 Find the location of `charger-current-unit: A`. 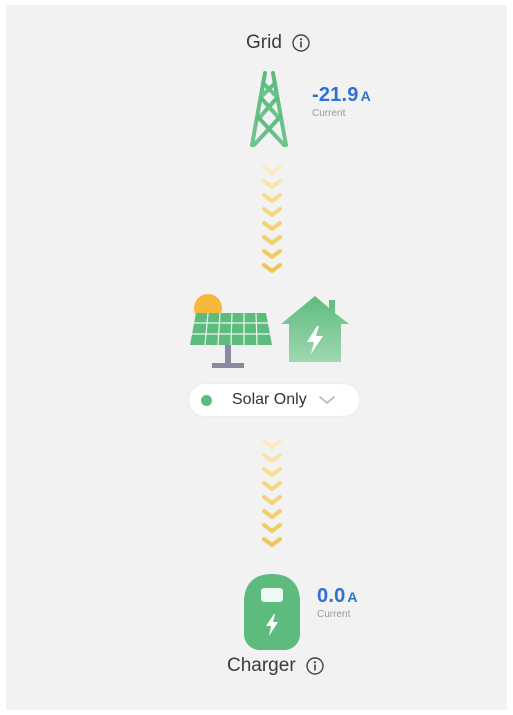

charger-current-unit: A is located at coordinates (352, 597).